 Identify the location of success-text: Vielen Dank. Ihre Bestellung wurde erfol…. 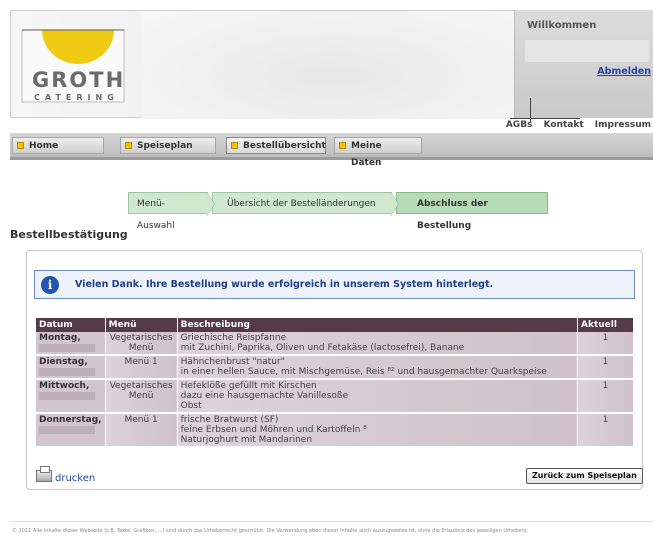
(284, 284).